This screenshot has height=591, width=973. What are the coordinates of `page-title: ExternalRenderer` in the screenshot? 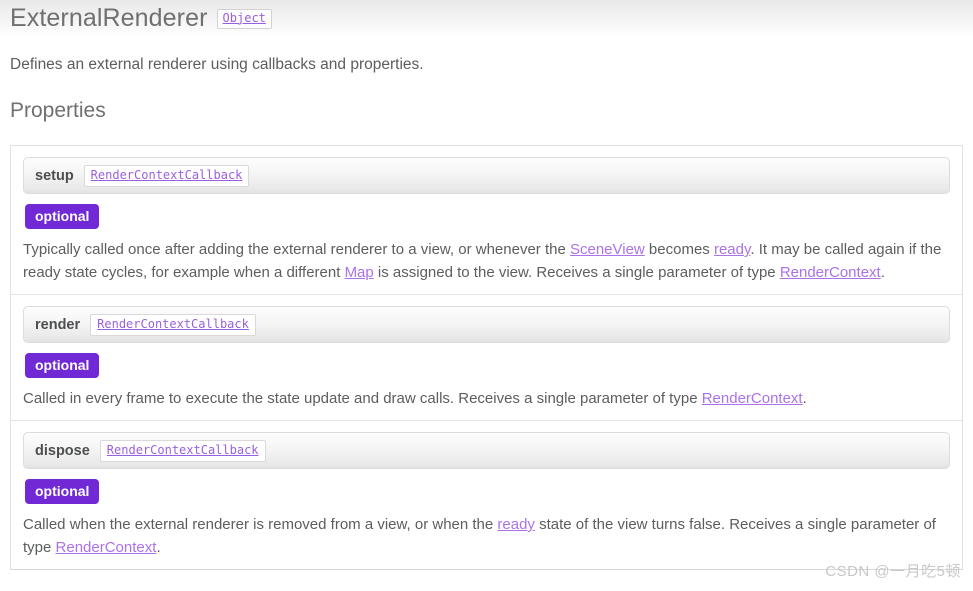 It's located at (109, 18).